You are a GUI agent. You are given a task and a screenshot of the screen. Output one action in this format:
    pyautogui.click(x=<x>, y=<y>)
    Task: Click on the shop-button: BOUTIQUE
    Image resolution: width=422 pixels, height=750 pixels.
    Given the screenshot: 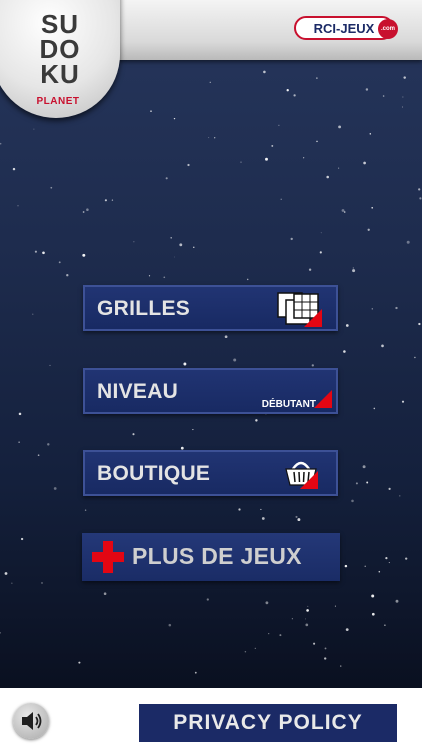 What is the action you would take?
    pyautogui.click(x=210, y=473)
    